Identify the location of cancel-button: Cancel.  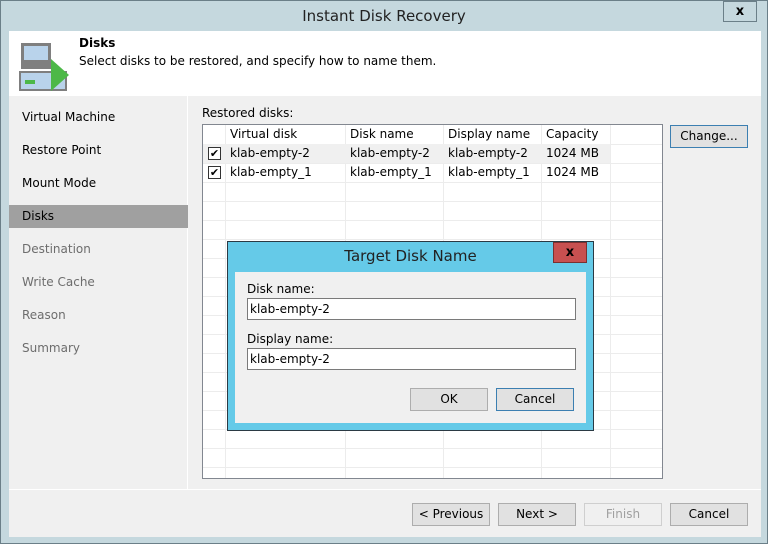
(709, 514).